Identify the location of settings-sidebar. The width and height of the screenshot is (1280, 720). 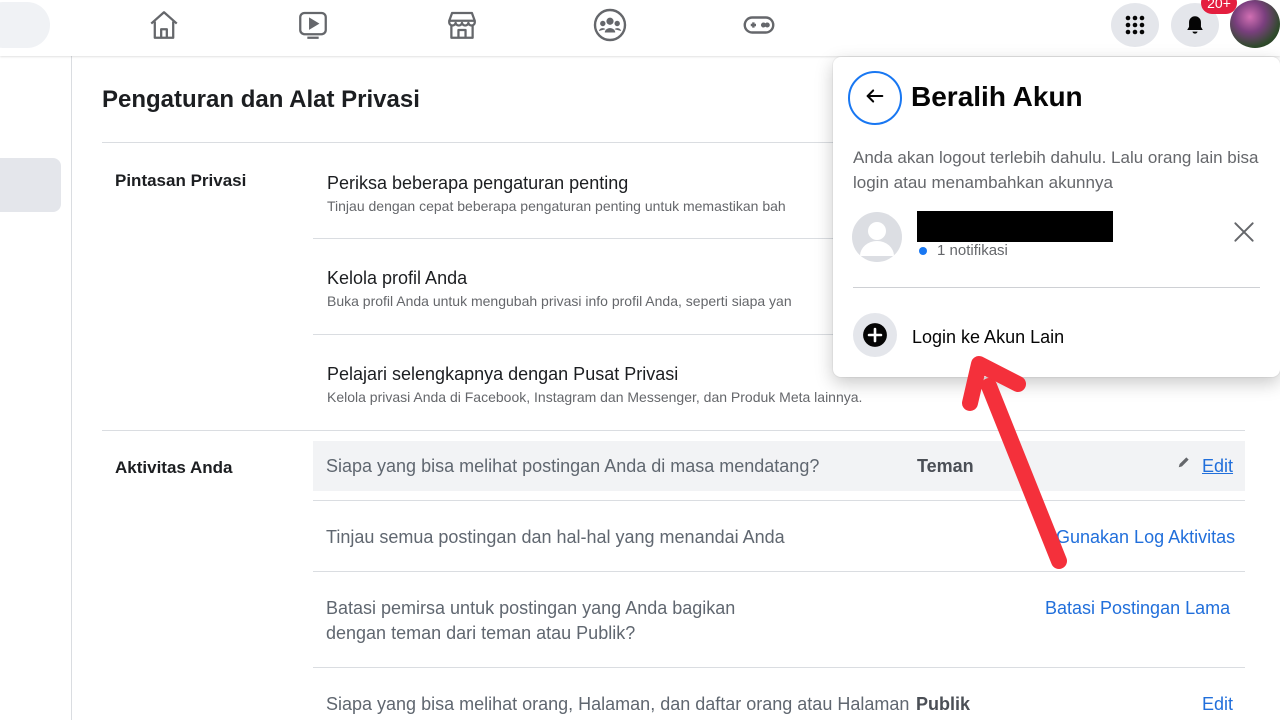
(36, 388).